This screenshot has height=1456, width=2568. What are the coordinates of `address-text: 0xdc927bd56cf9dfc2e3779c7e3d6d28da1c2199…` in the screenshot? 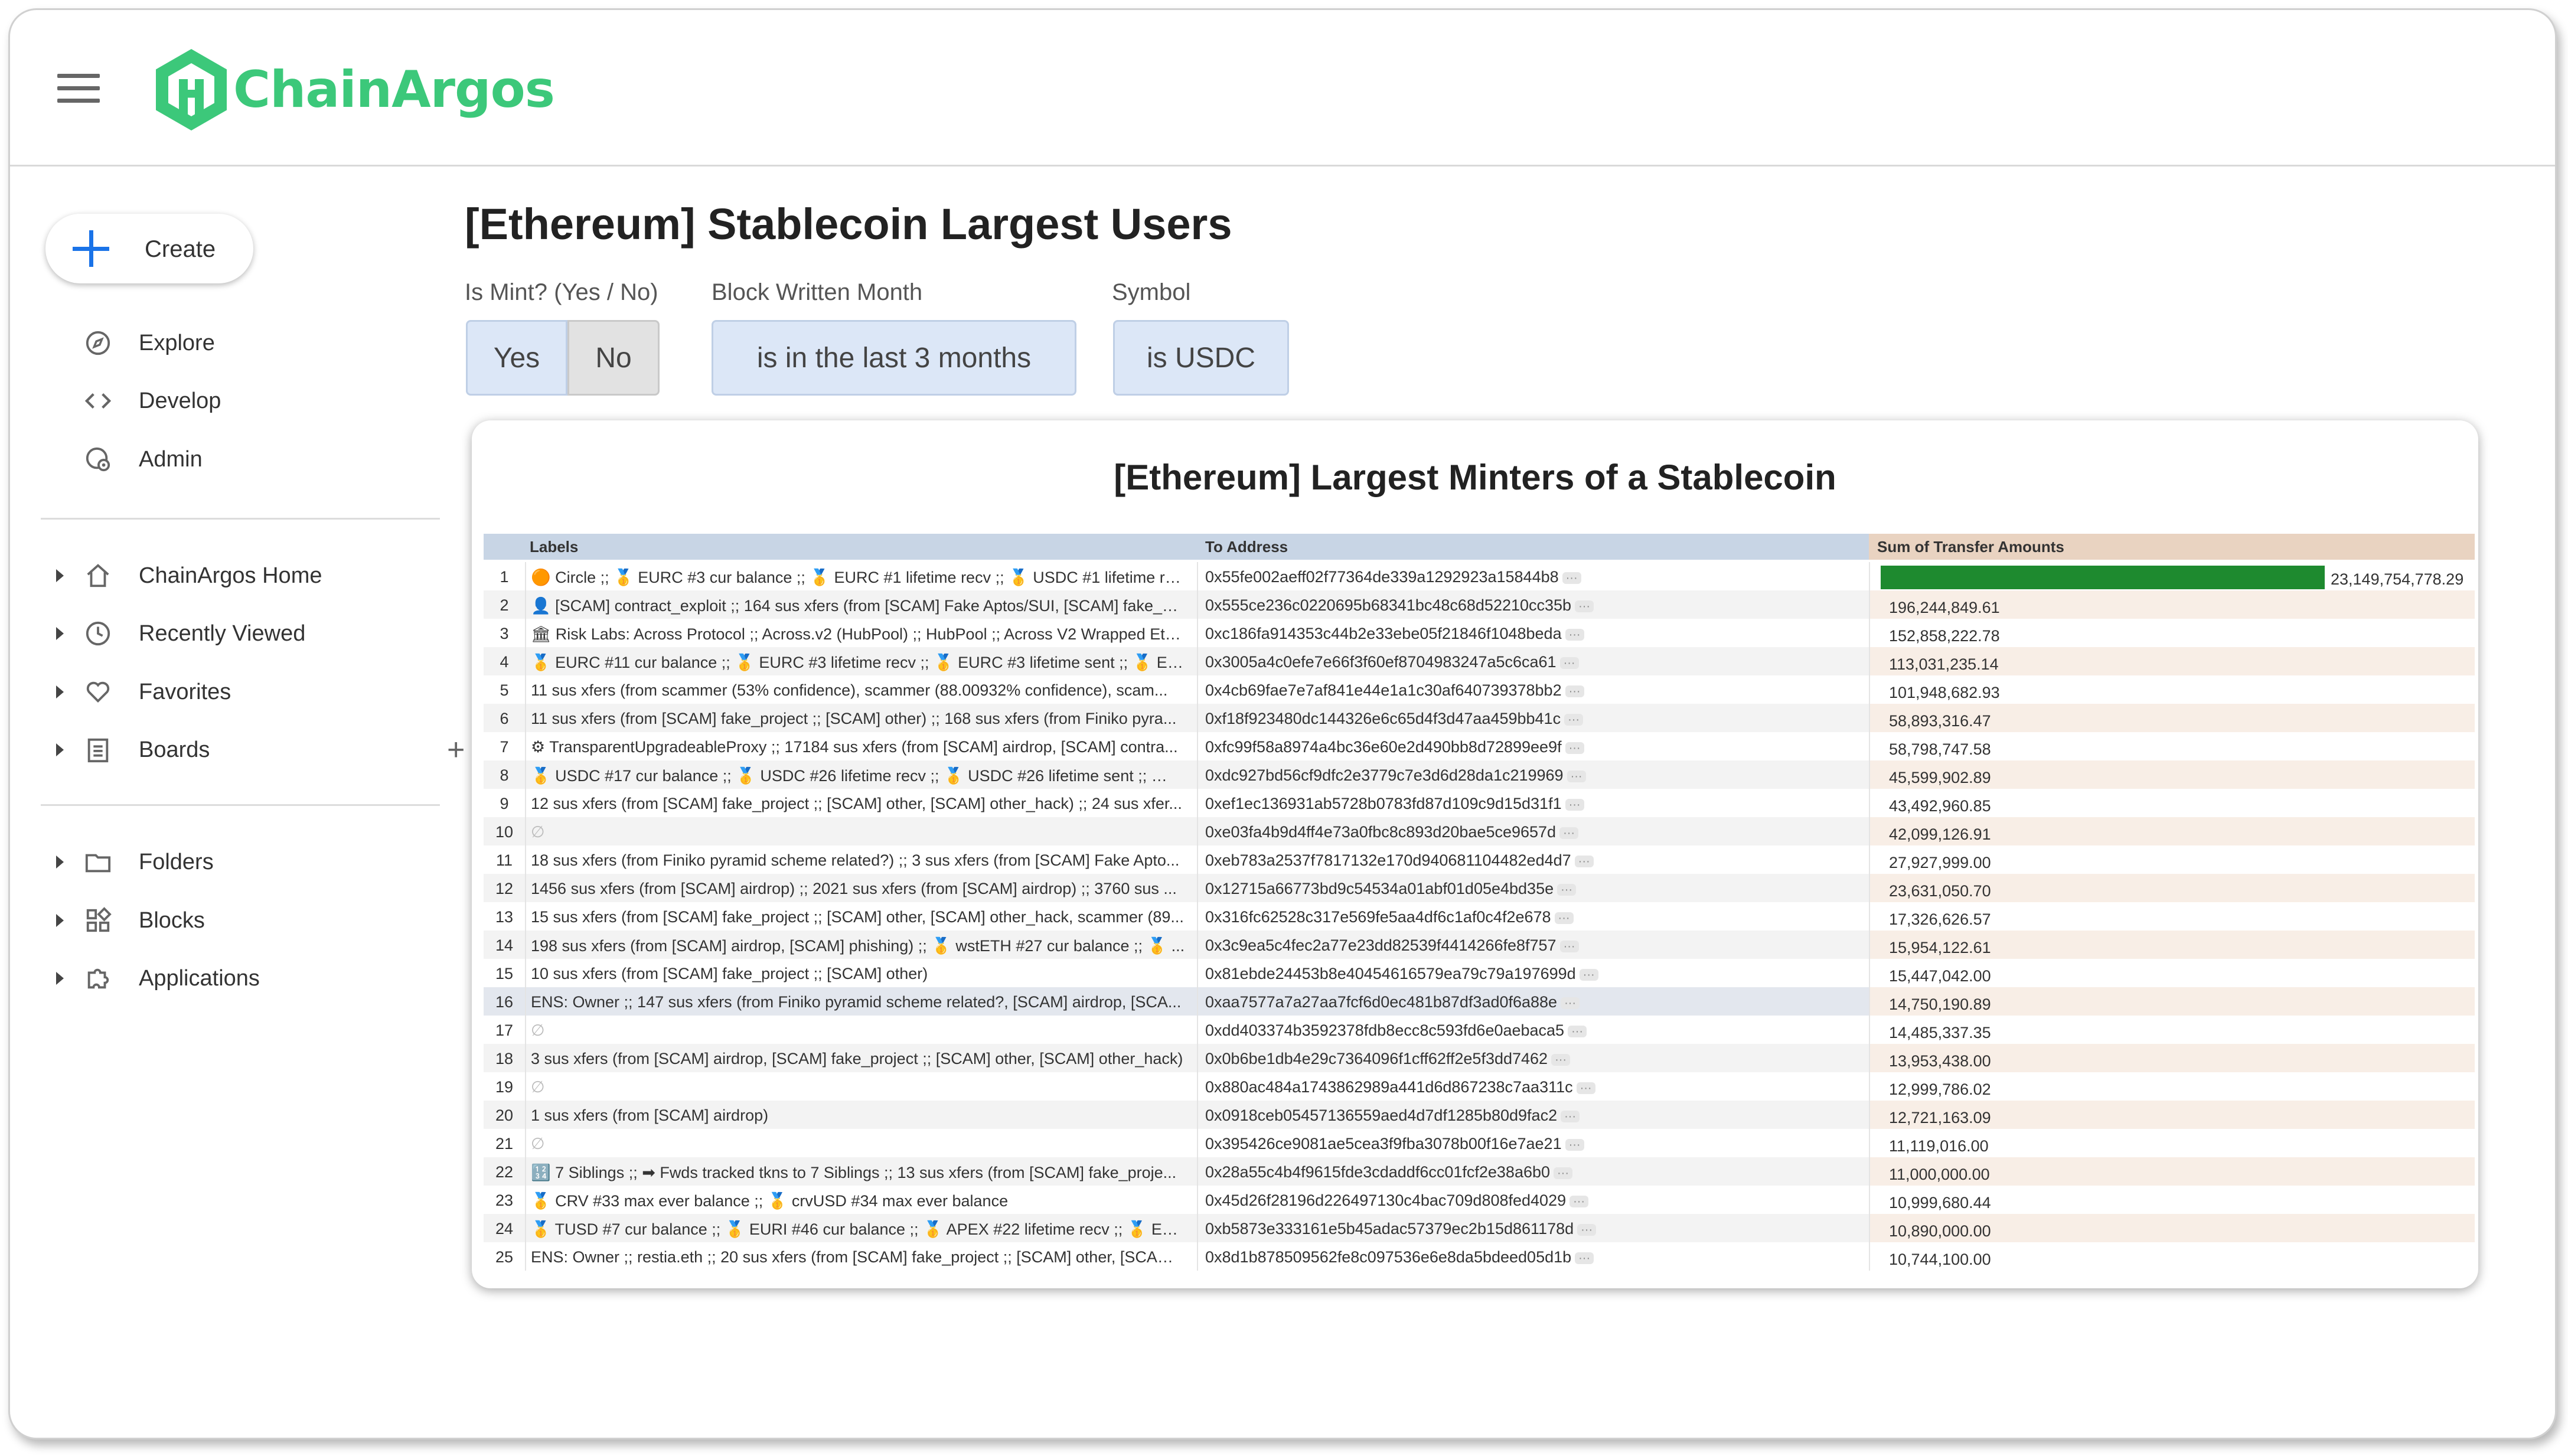 It's located at (1385, 775).